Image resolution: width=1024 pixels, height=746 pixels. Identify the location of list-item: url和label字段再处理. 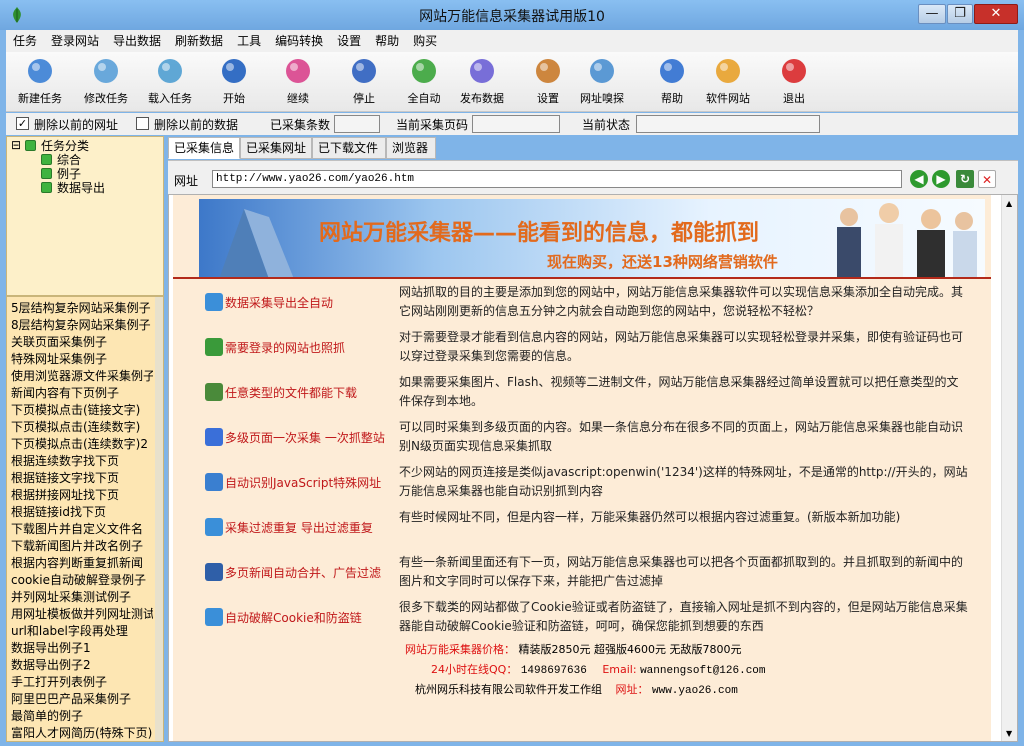
(82, 630).